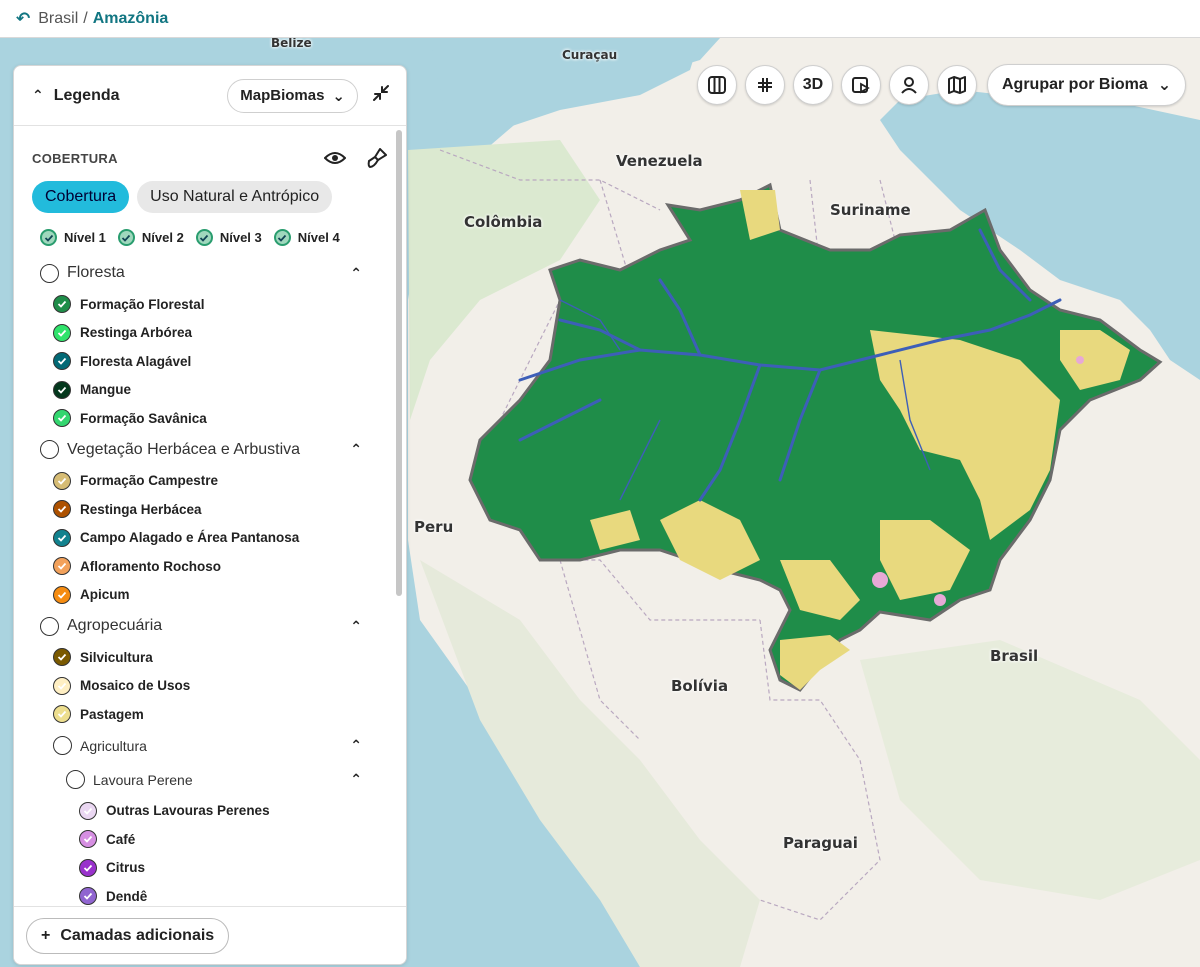  I want to click on eye-icon, so click(335, 158).